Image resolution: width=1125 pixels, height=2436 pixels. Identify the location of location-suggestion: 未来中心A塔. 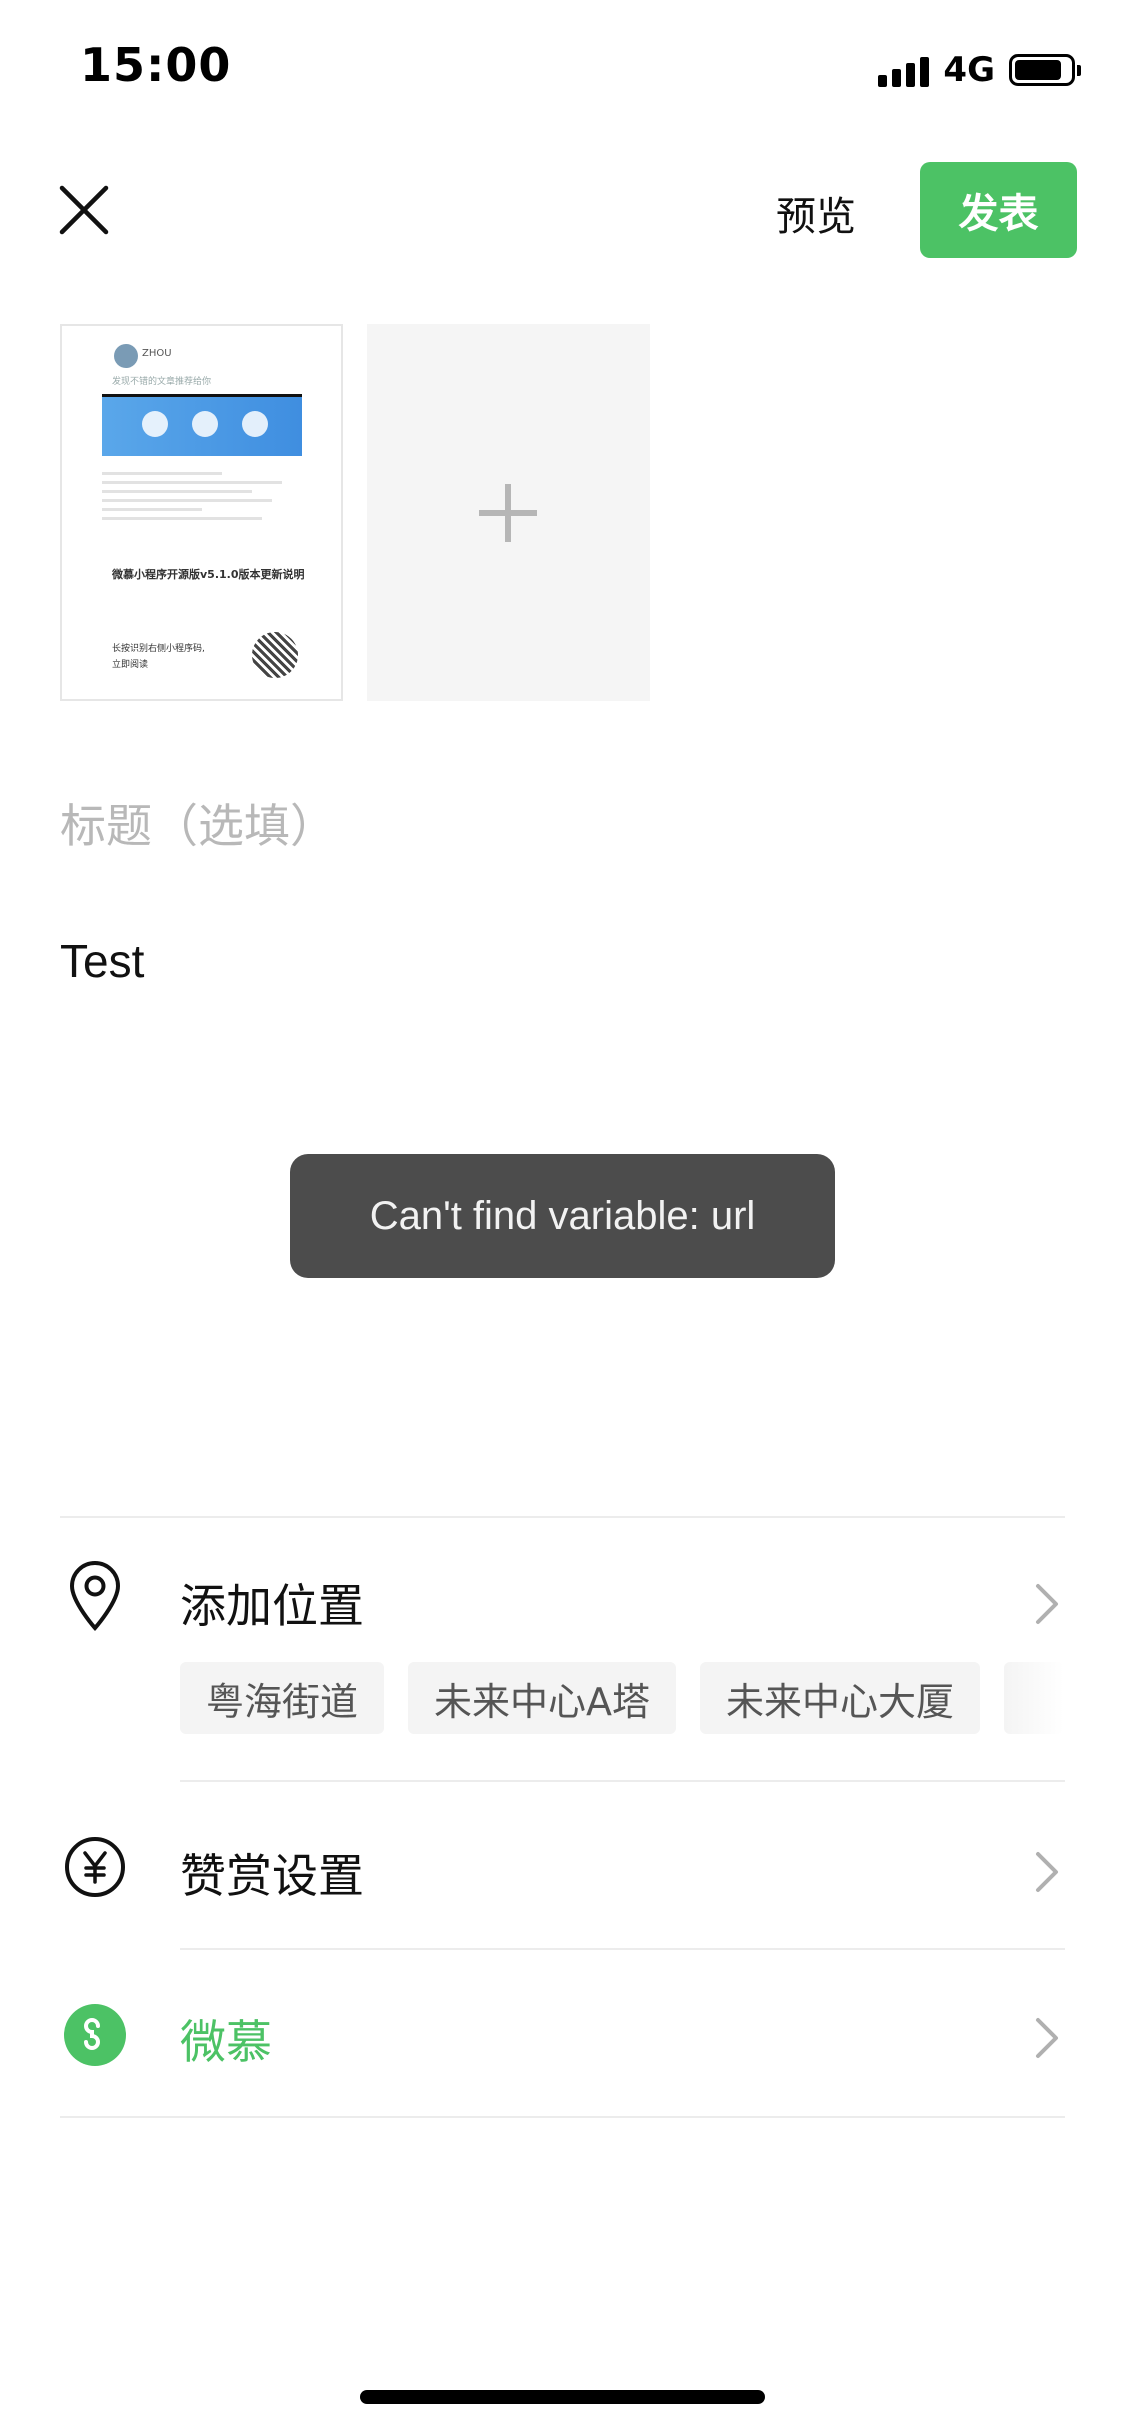
(542, 1698).